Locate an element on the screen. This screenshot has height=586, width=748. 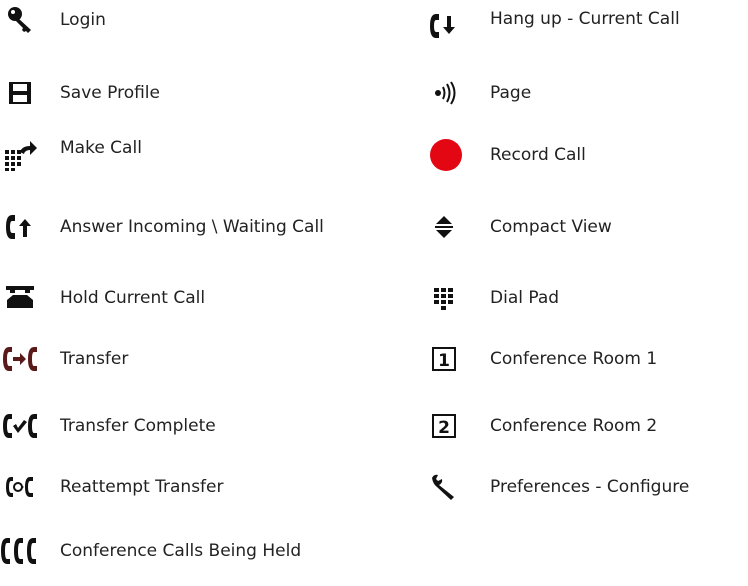
conference-room-1-icon: 1 is located at coordinates (444, 359).